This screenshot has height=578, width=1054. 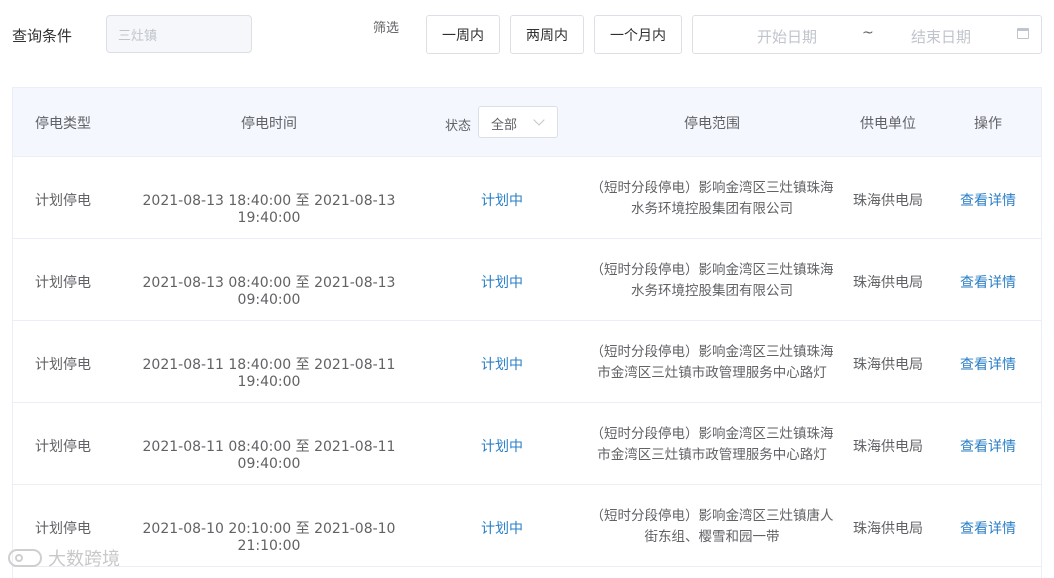 I want to click on header-op: 操作, so click(x=988, y=124).